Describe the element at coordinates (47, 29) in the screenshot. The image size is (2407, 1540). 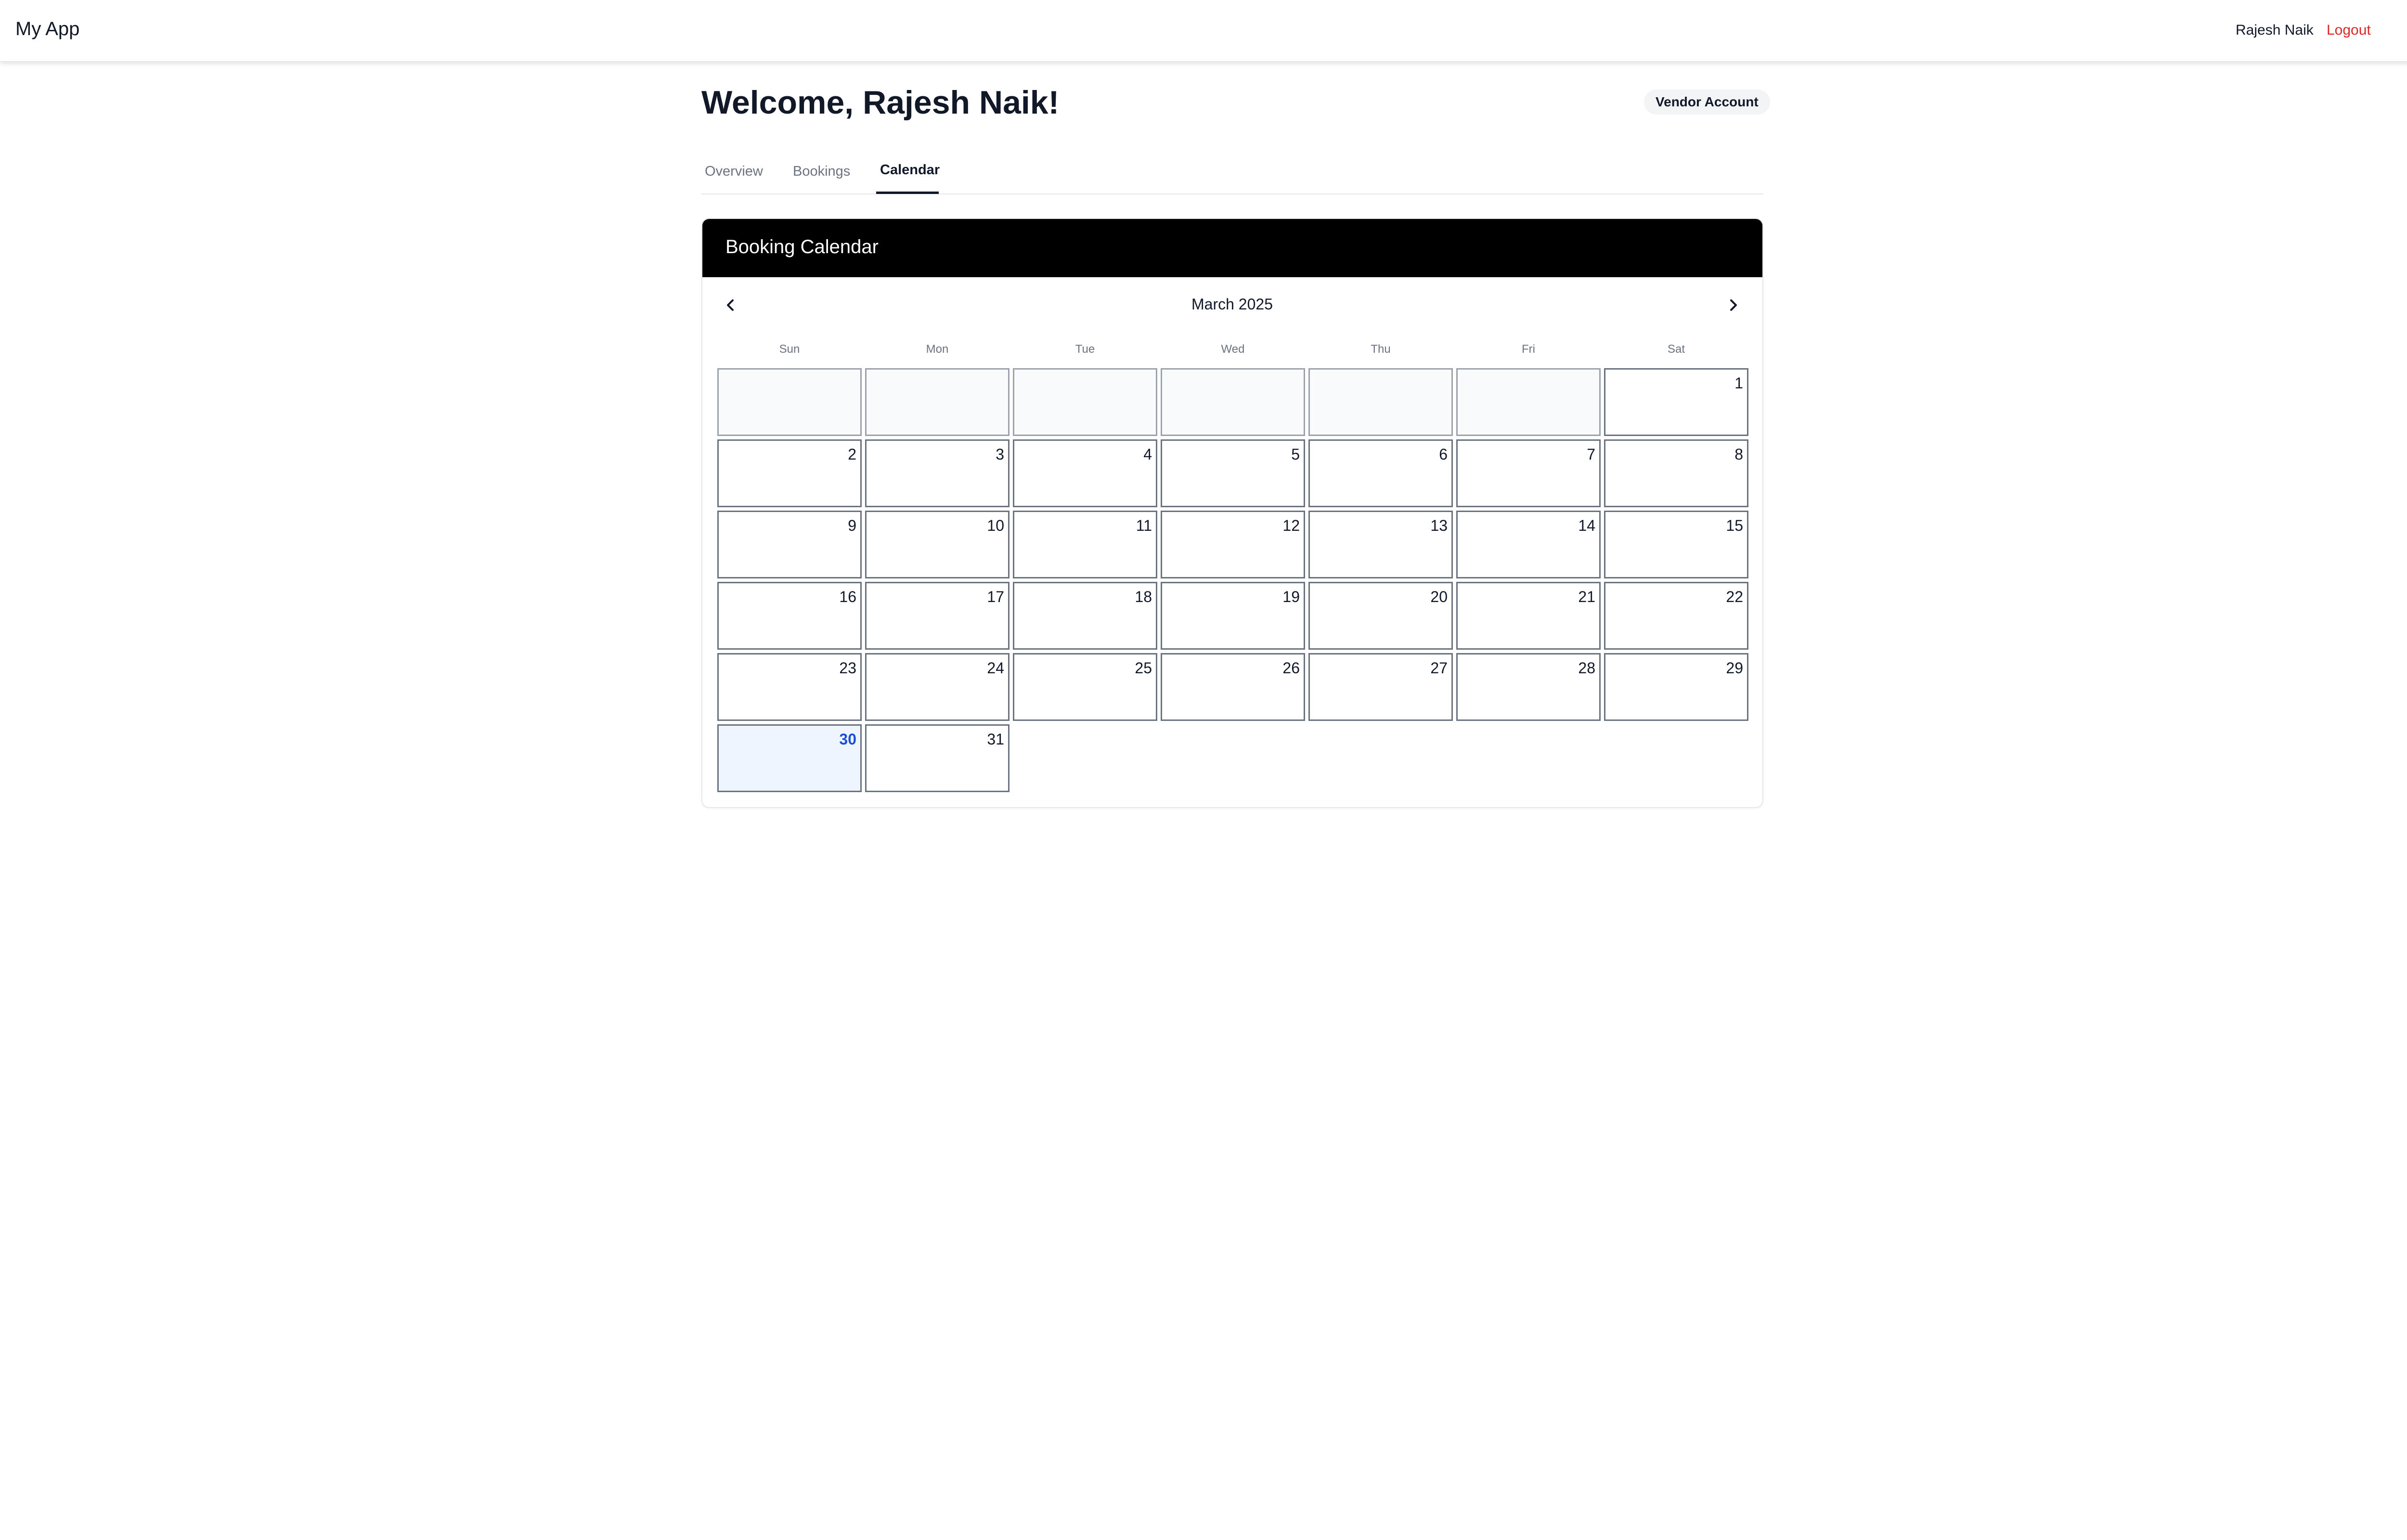
I see `app-title: My App` at that location.